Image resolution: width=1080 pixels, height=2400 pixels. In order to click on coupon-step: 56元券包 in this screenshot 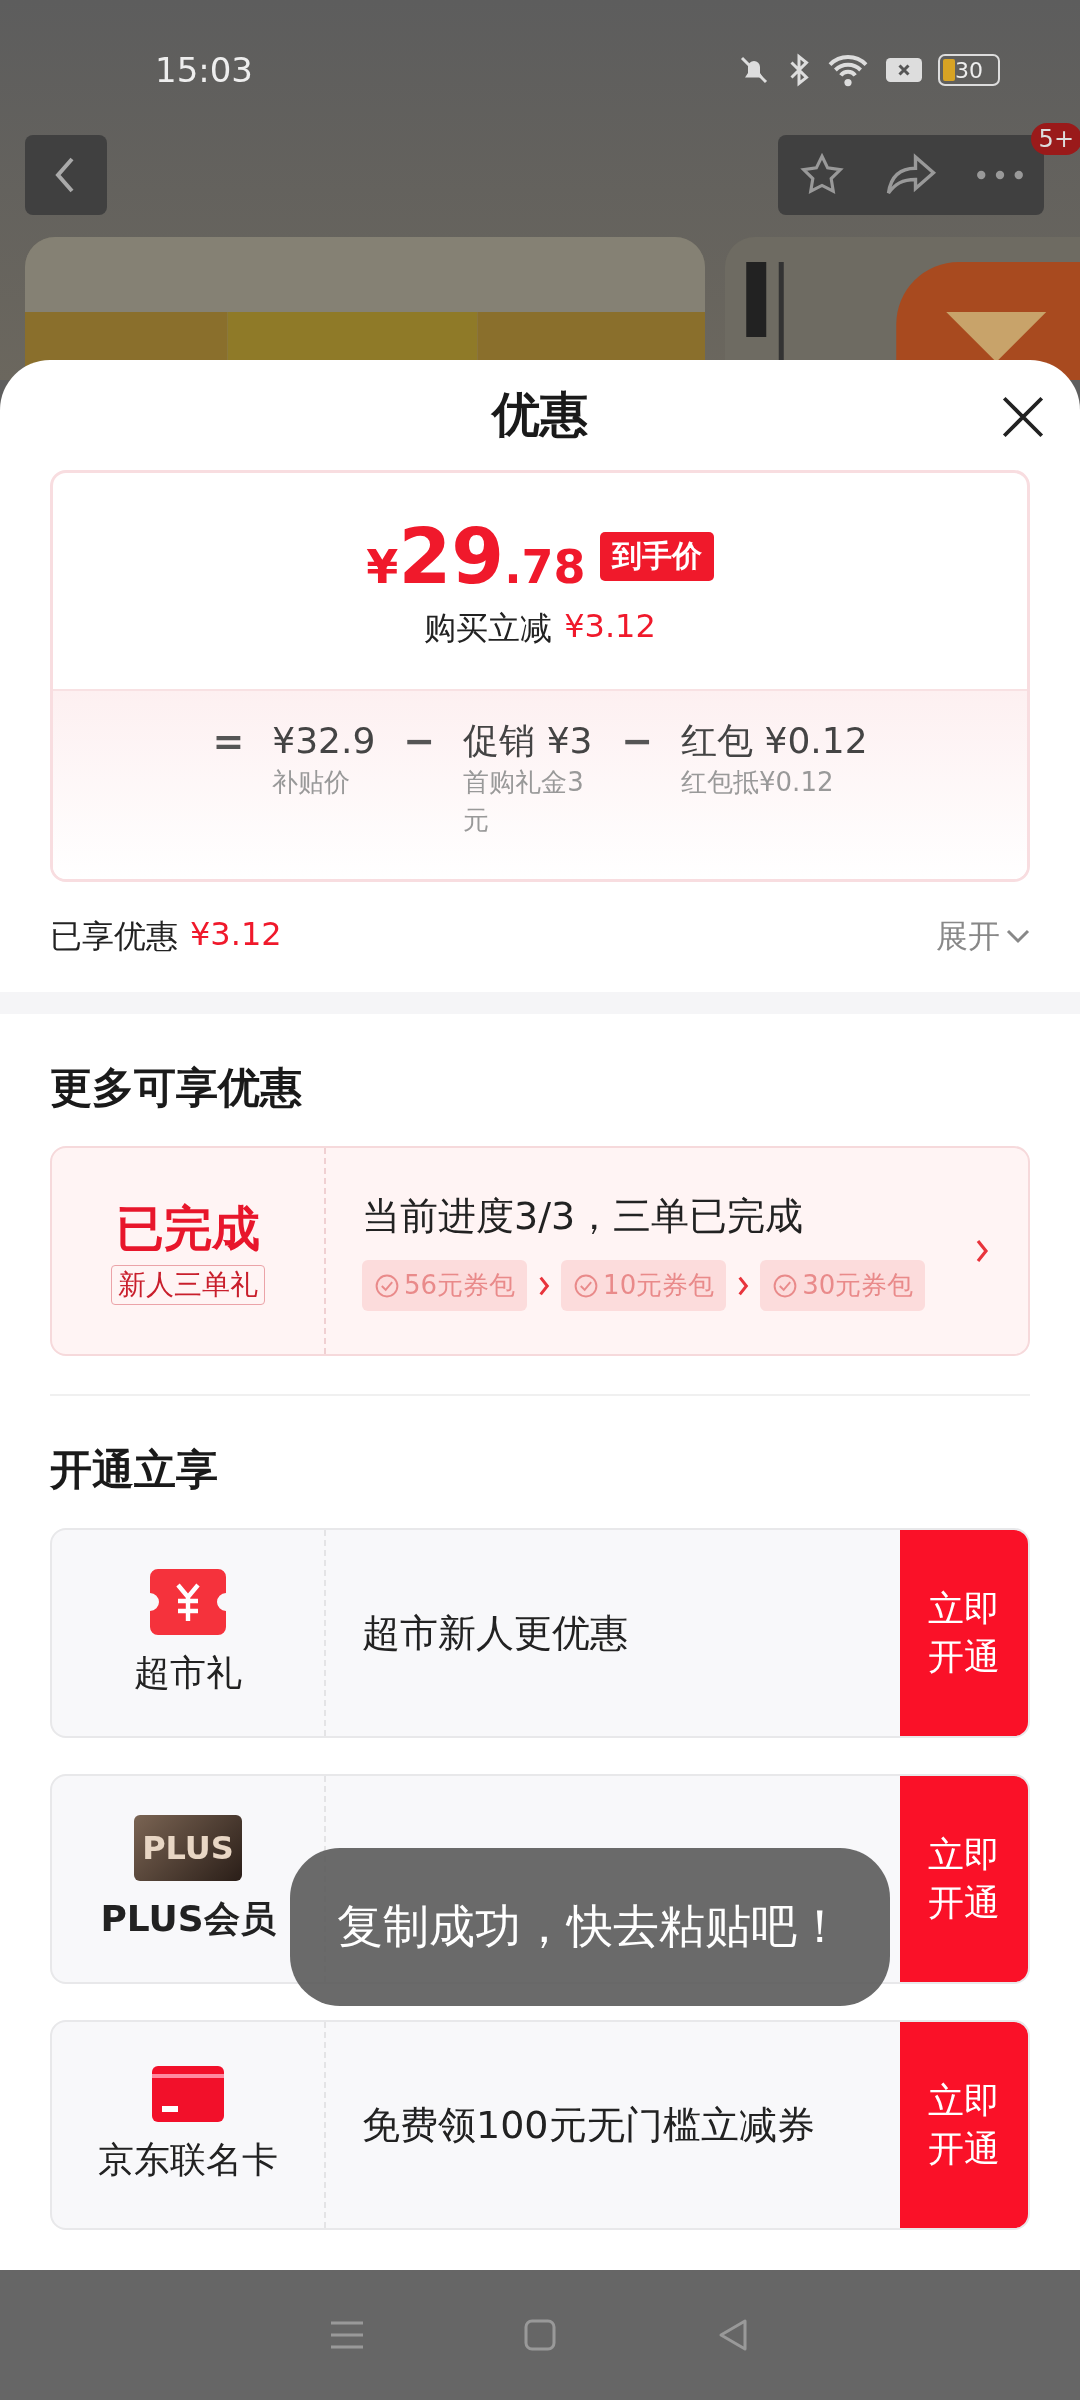, I will do `click(445, 1285)`.